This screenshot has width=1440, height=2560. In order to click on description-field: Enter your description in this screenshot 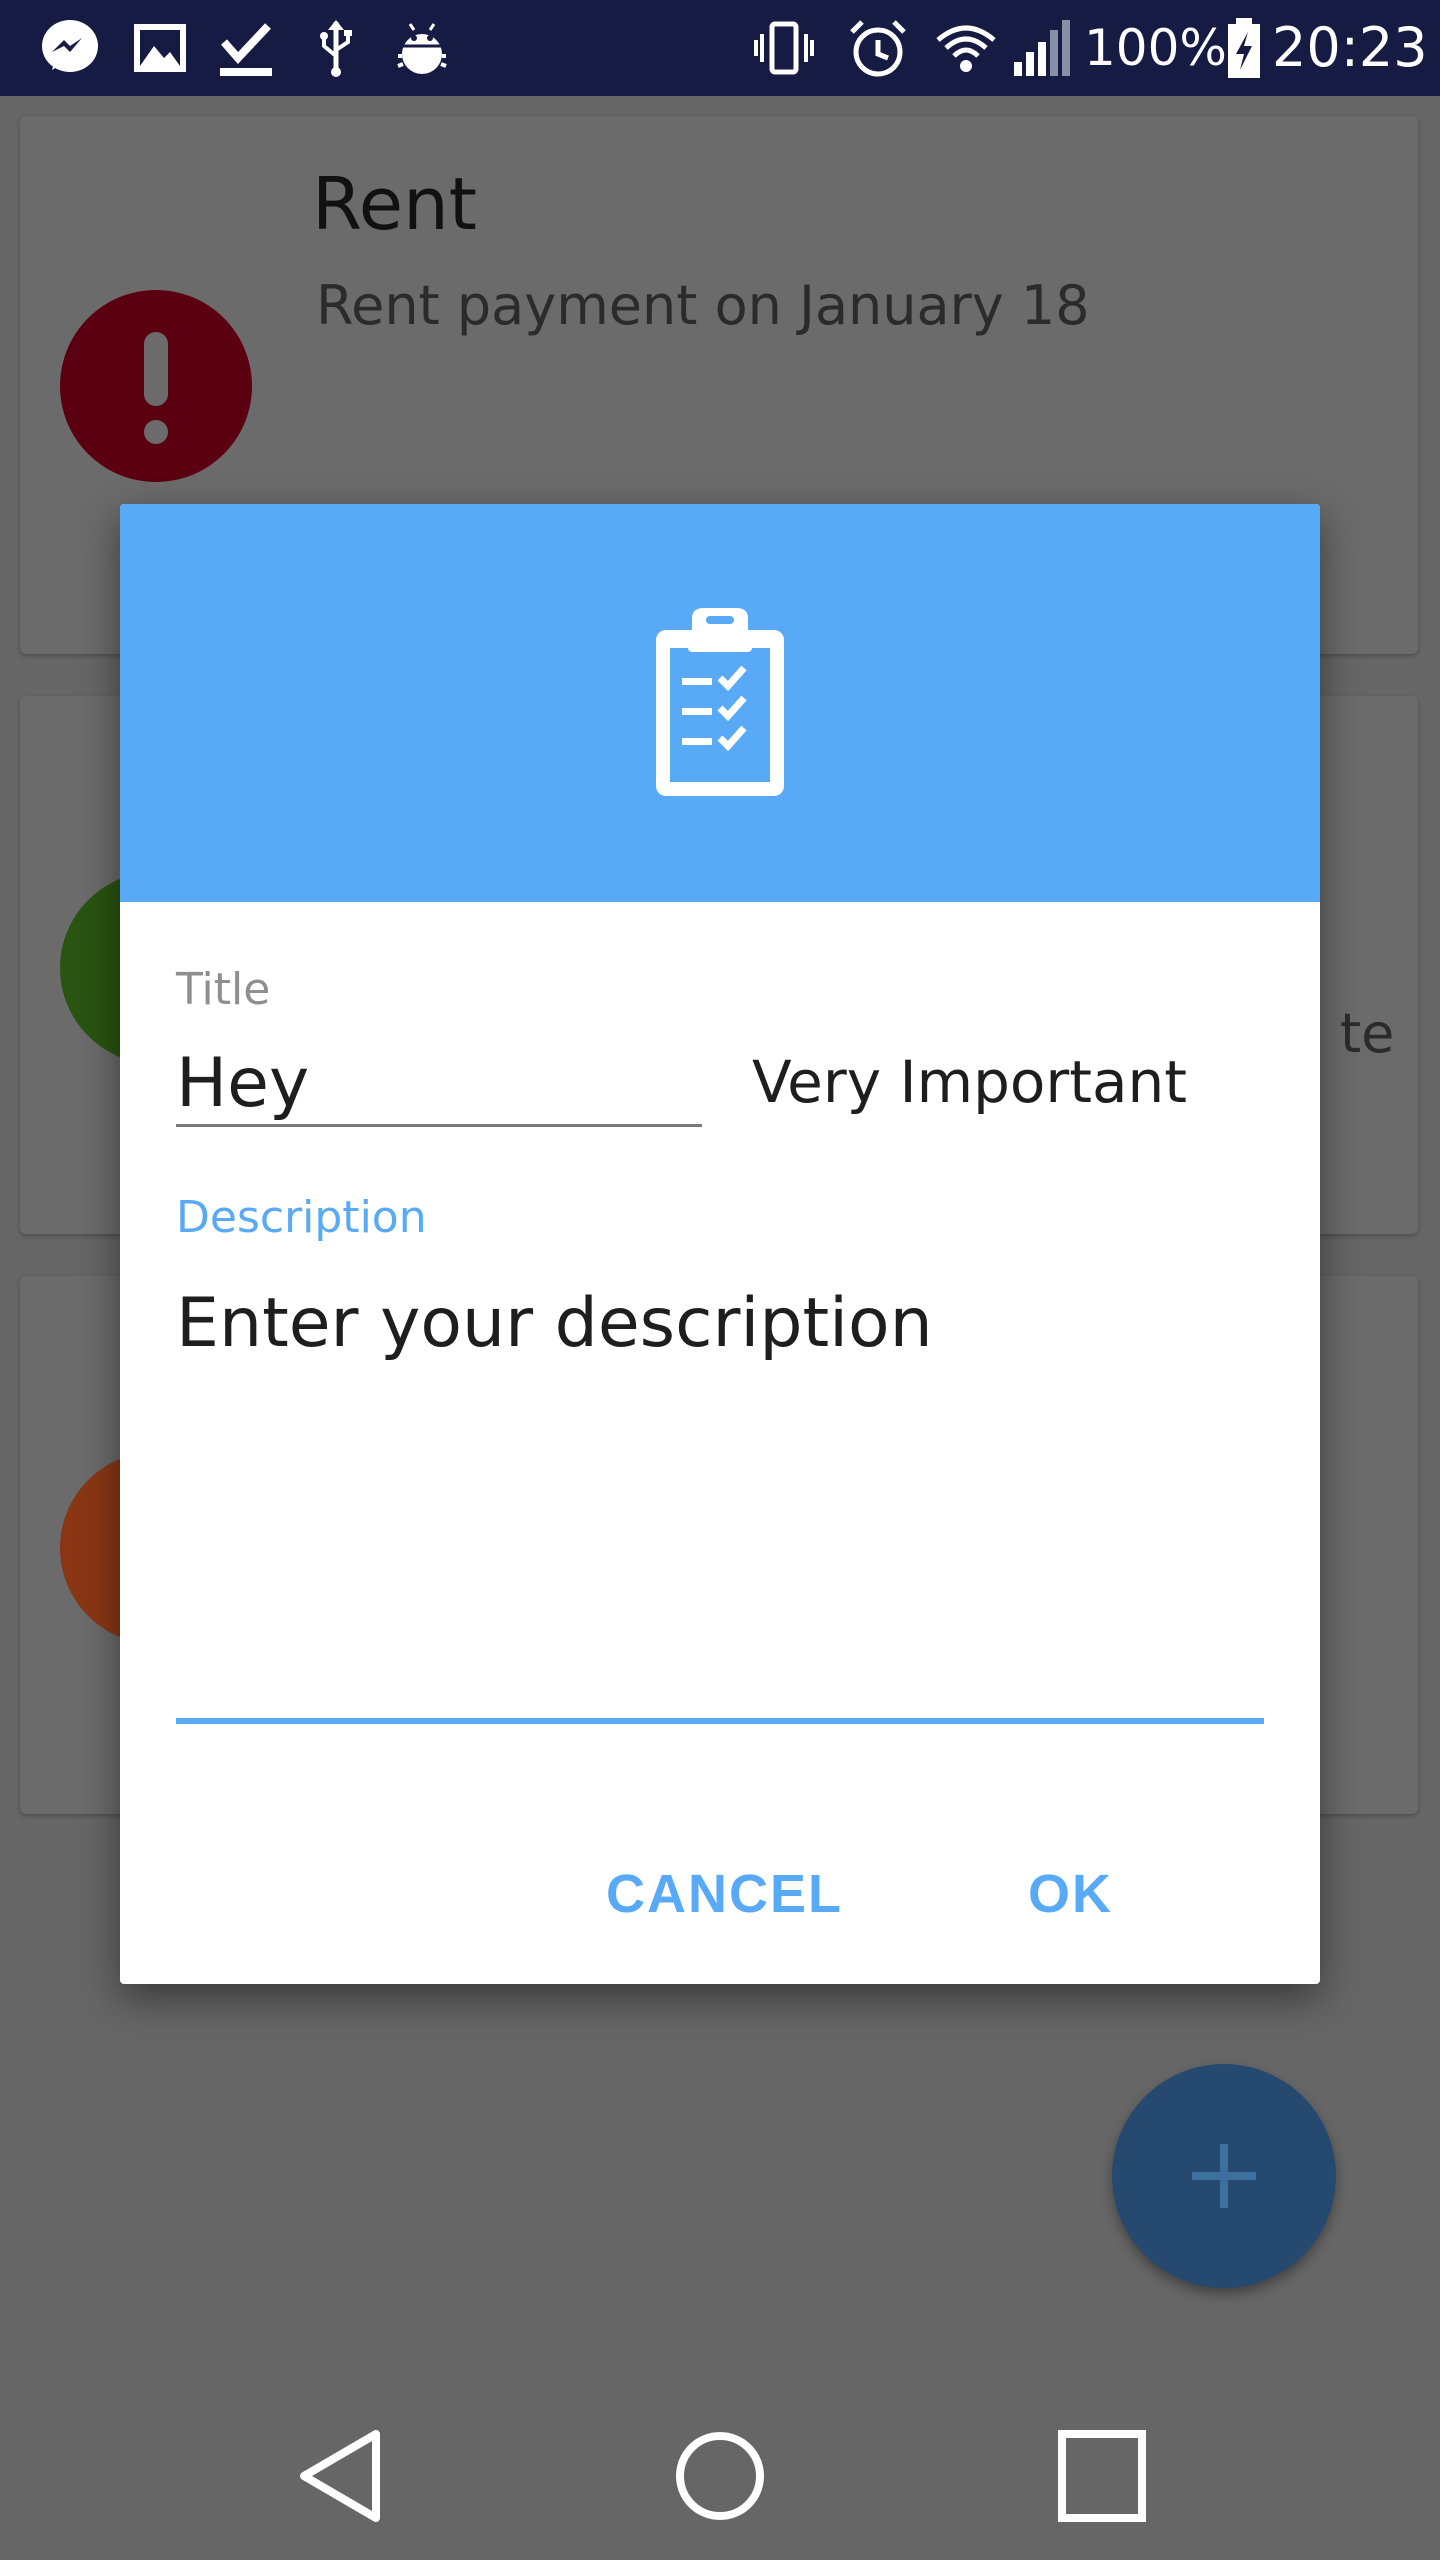, I will do `click(720, 1499)`.